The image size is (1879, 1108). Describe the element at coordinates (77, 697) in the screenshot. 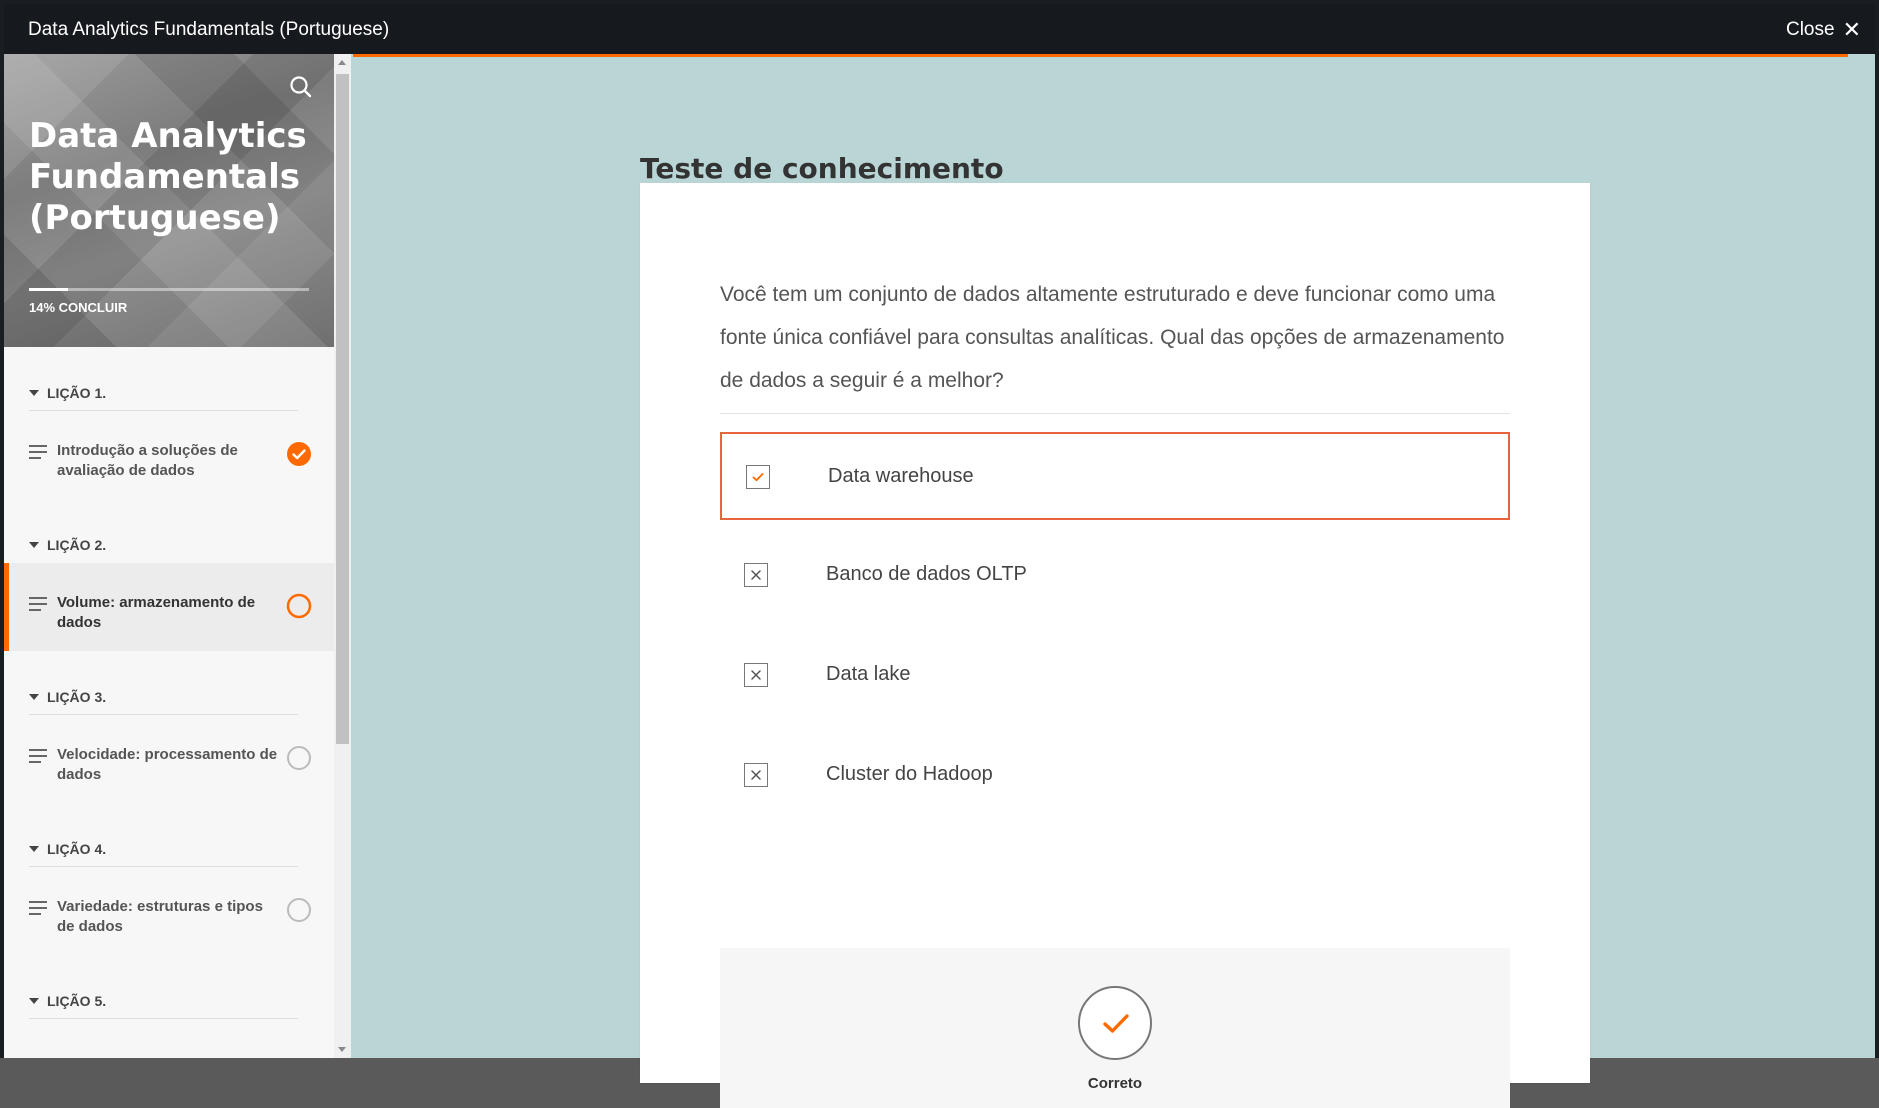

I see `lesson-label: LIÇÃO 3.` at that location.